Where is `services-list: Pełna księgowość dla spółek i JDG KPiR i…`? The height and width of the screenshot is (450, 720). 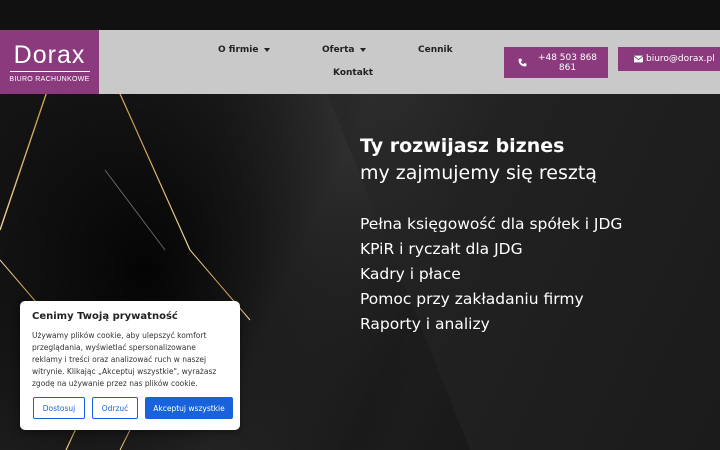 services-list: Pełna księgowość dla spółek i JDG KPiR i… is located at coordinates (491, 275).